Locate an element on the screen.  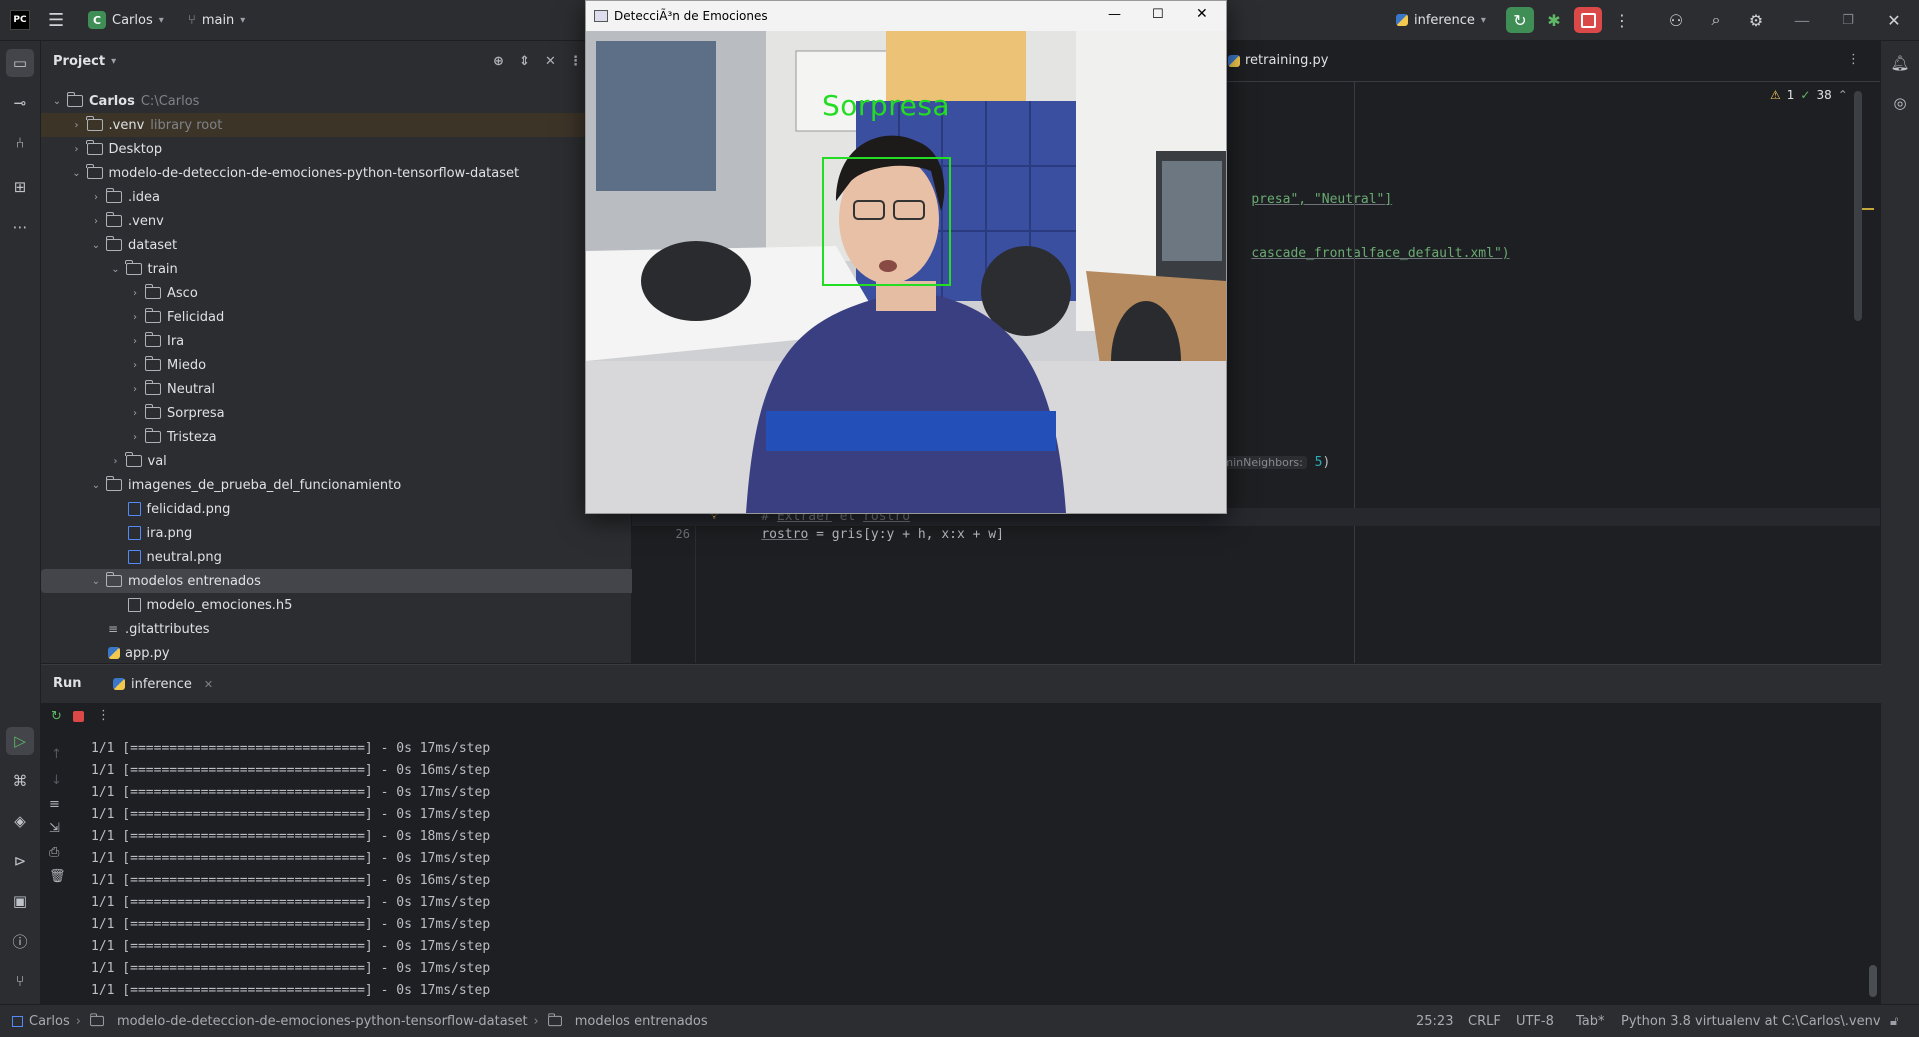
rerun-icon: ↻ is located at coordinates (56, 716).